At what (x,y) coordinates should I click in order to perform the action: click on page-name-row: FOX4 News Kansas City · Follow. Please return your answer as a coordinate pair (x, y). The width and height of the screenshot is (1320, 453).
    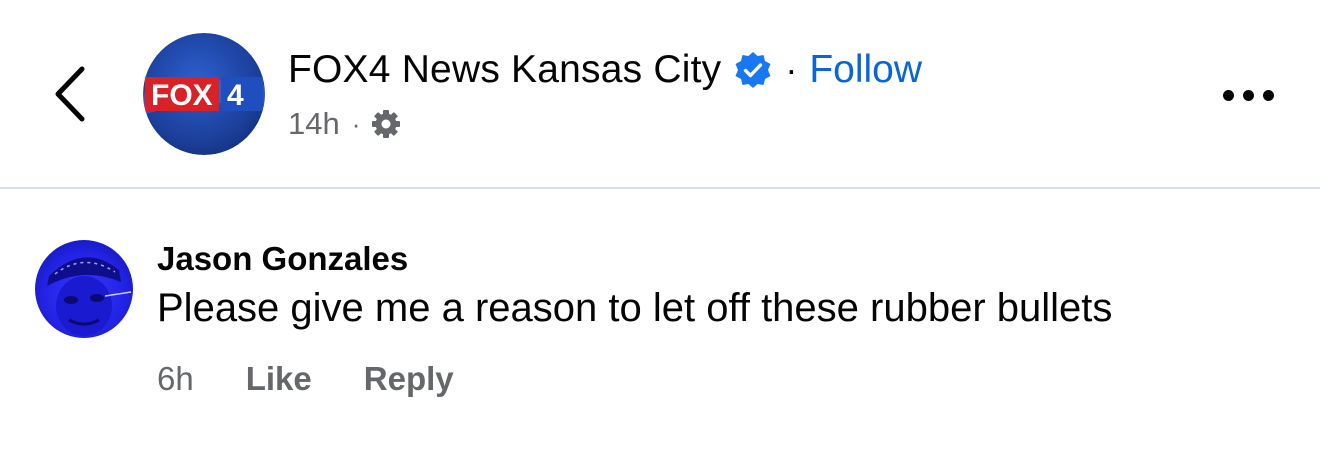
    Looking at the image, I should click on (605, 70).